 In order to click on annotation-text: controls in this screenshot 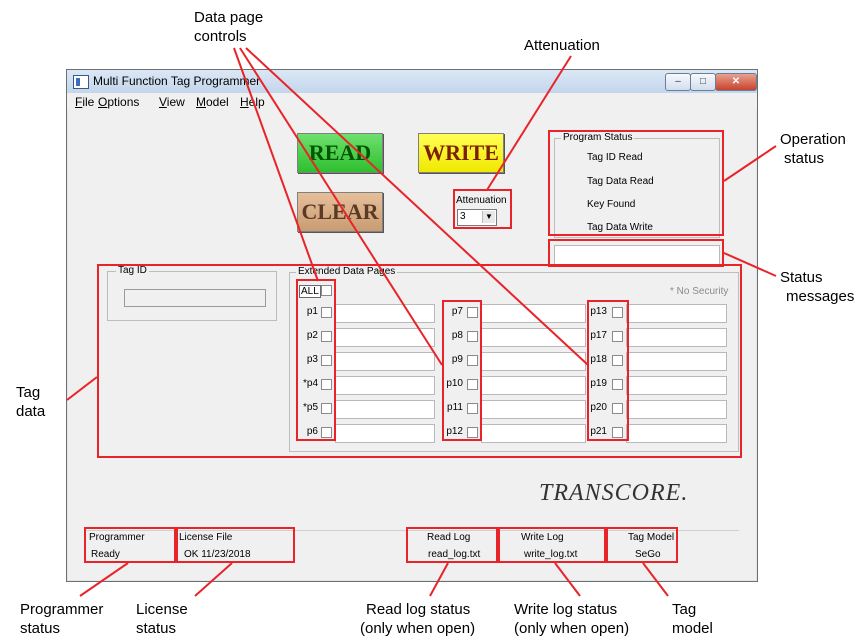, I will do `click(220, 36)`.